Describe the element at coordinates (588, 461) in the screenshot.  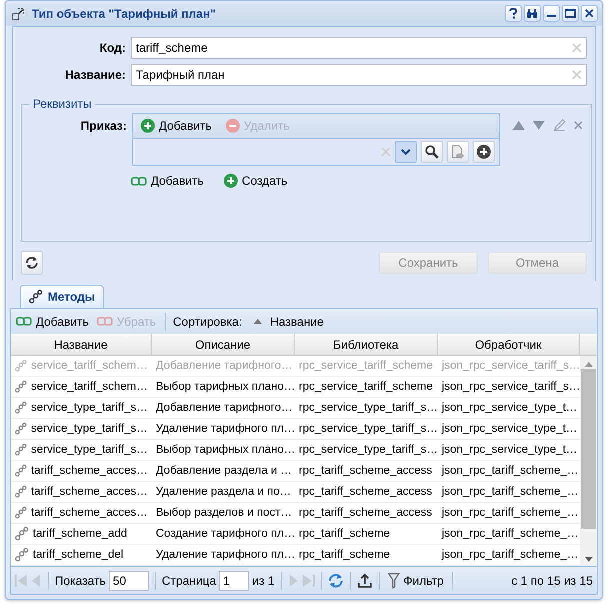
I see `scrollbar` at that location.